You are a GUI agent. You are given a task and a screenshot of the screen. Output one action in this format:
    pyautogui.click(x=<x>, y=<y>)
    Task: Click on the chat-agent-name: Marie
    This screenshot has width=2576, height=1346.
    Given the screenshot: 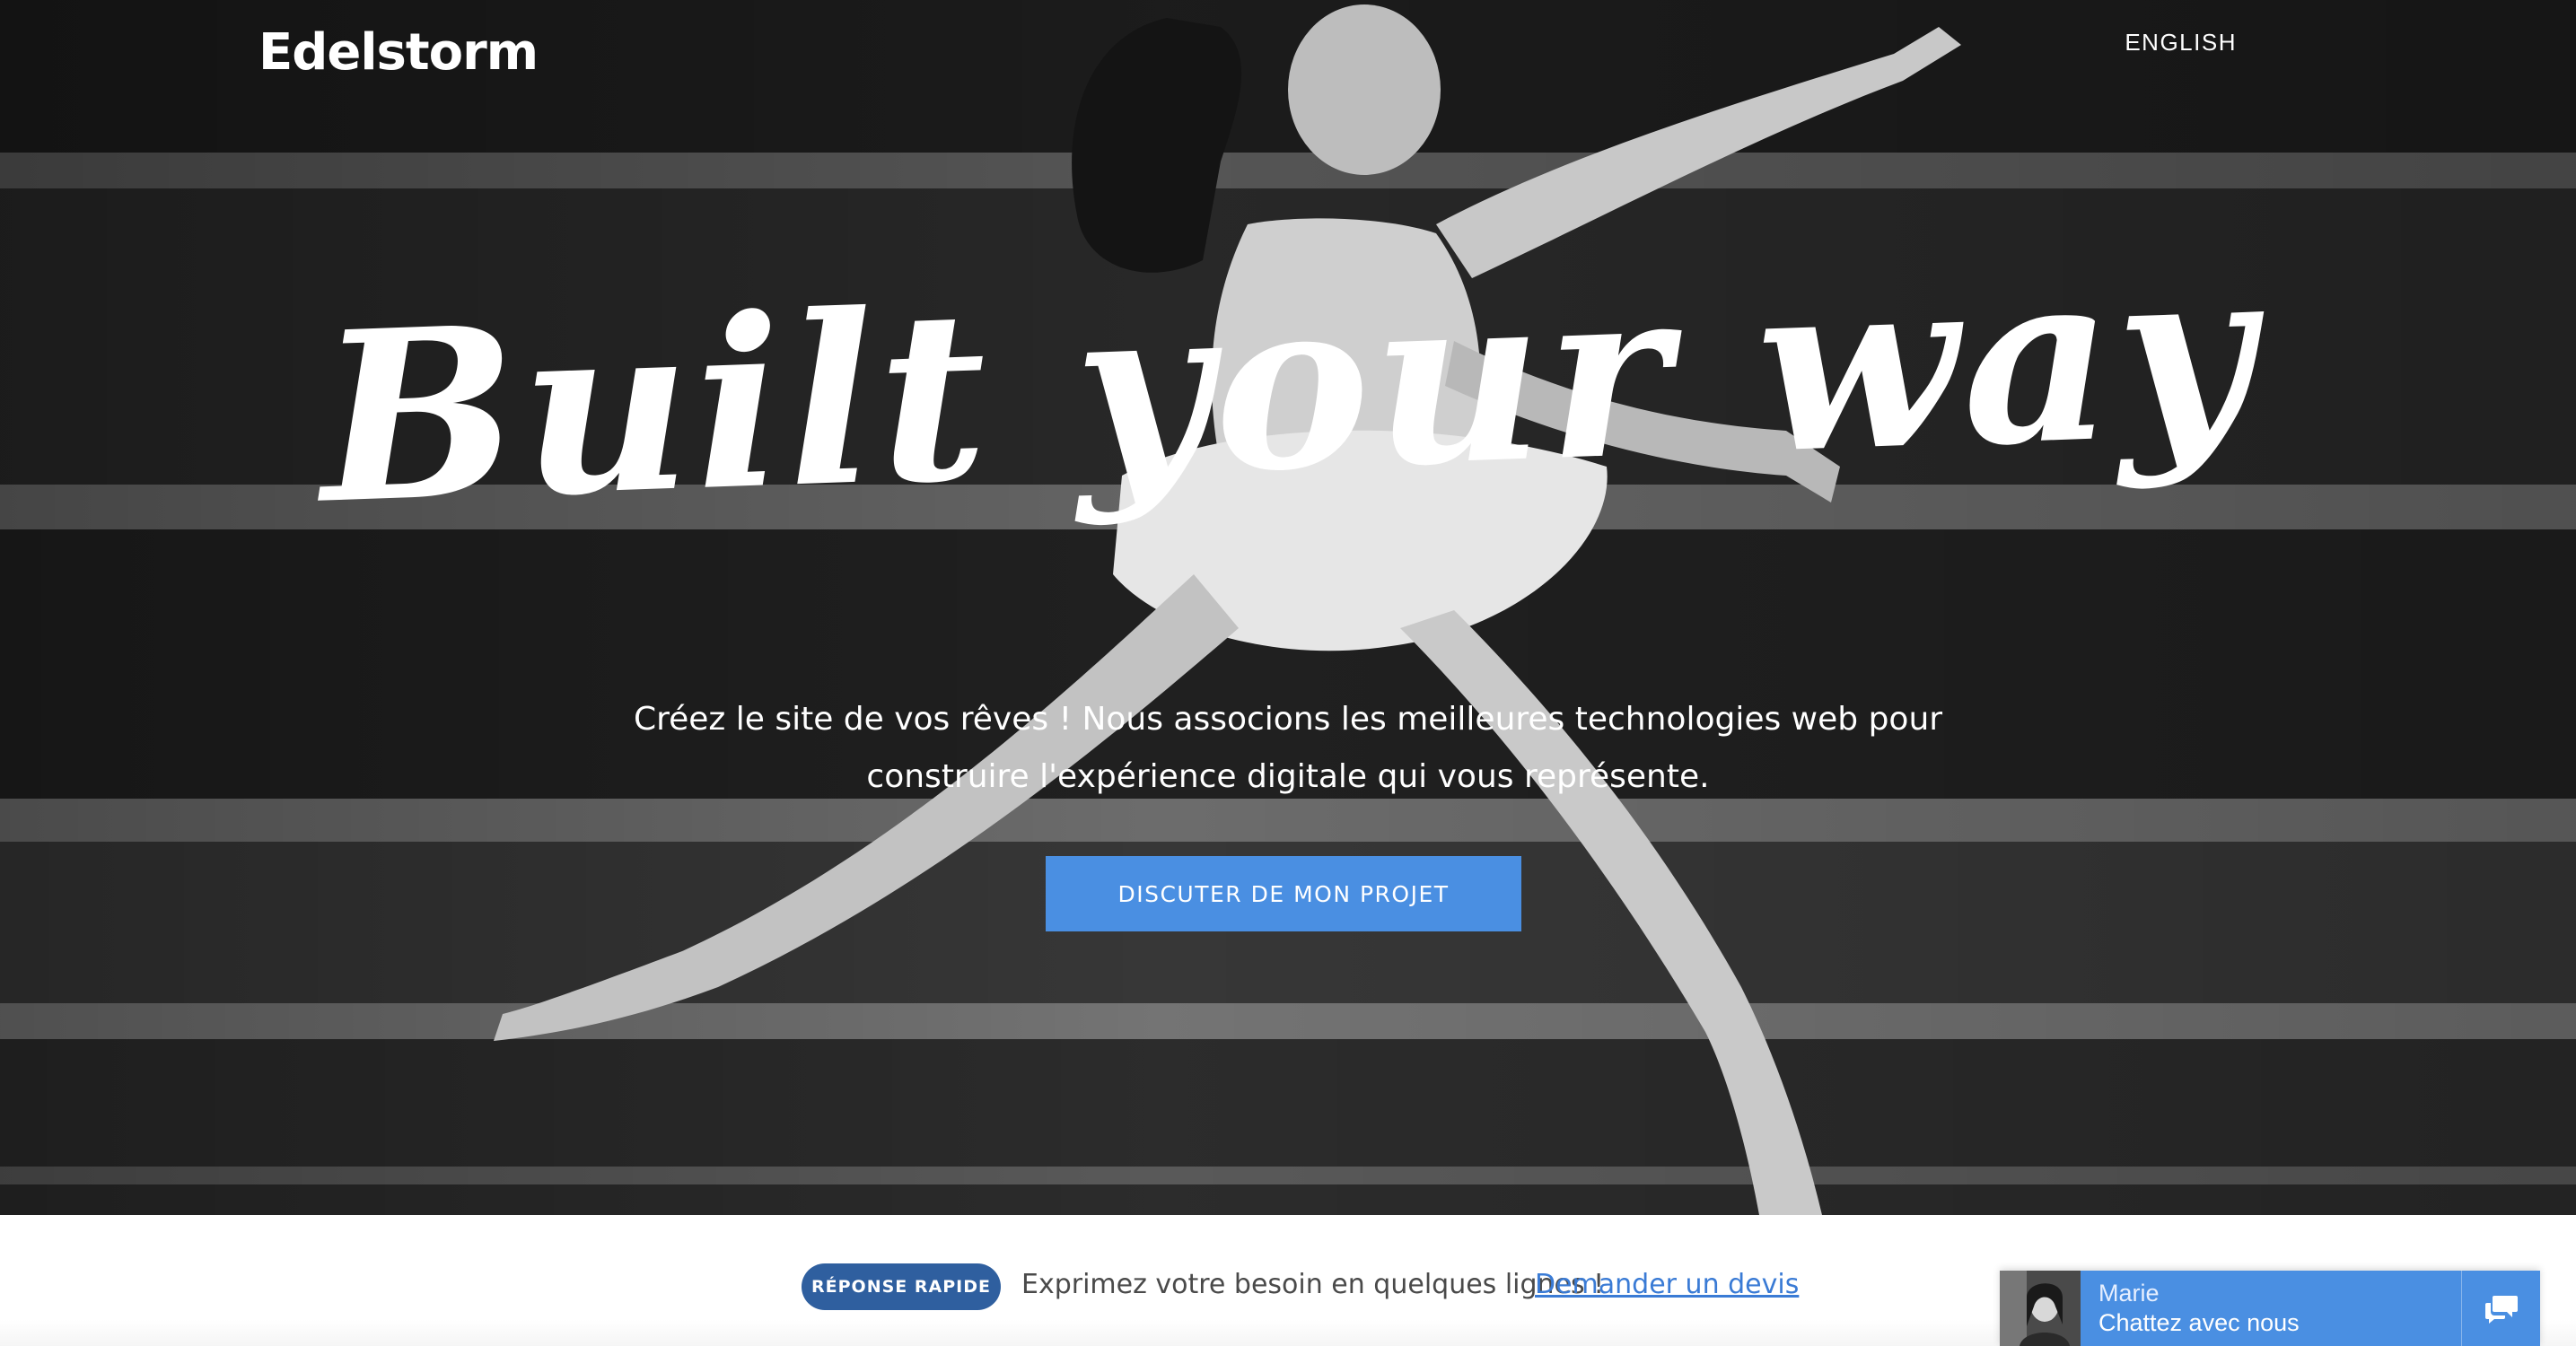 What is the action you would take?
    pyautogui.click(x=2129, y=1293)
    